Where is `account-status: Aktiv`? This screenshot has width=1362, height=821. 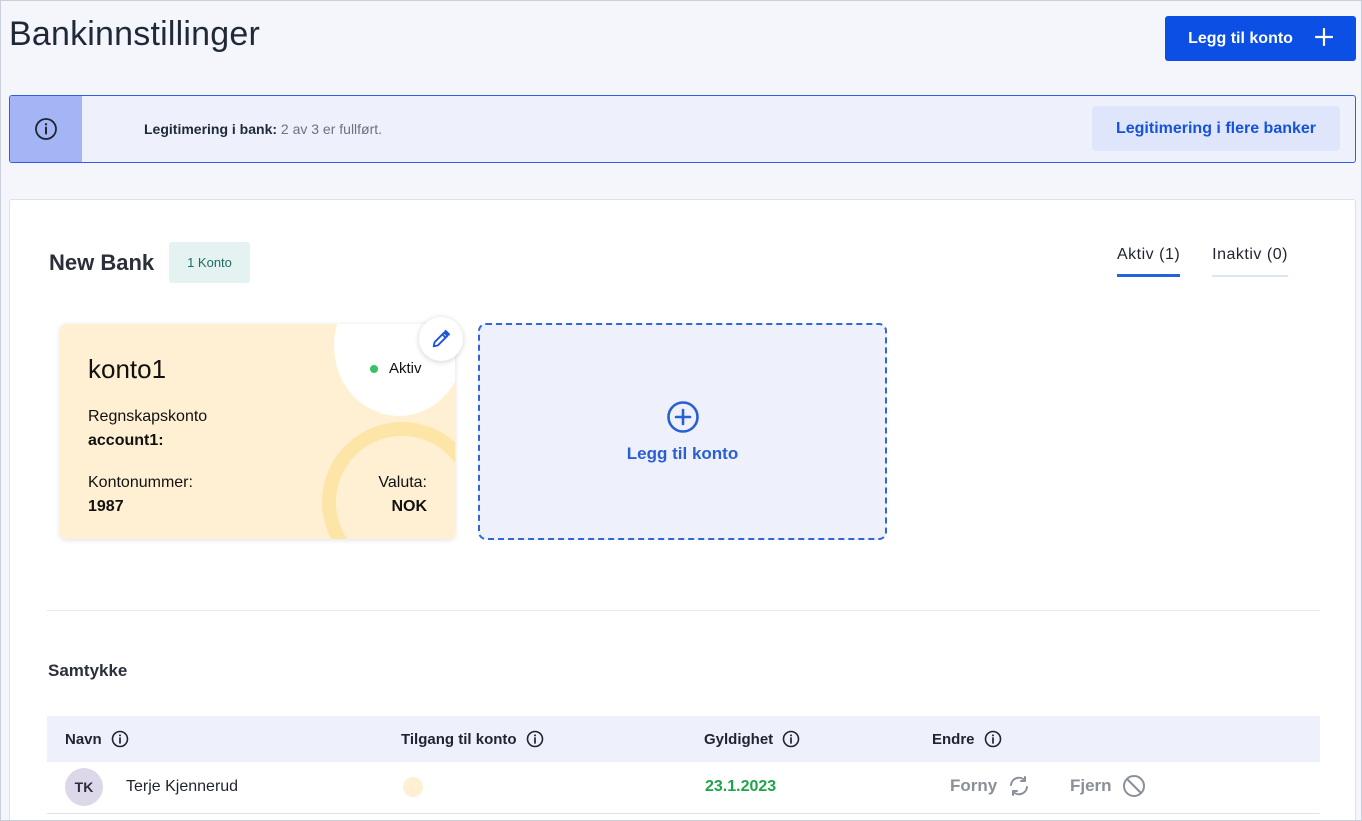
account-status: Aktiv is located at coordinates (396, 368).